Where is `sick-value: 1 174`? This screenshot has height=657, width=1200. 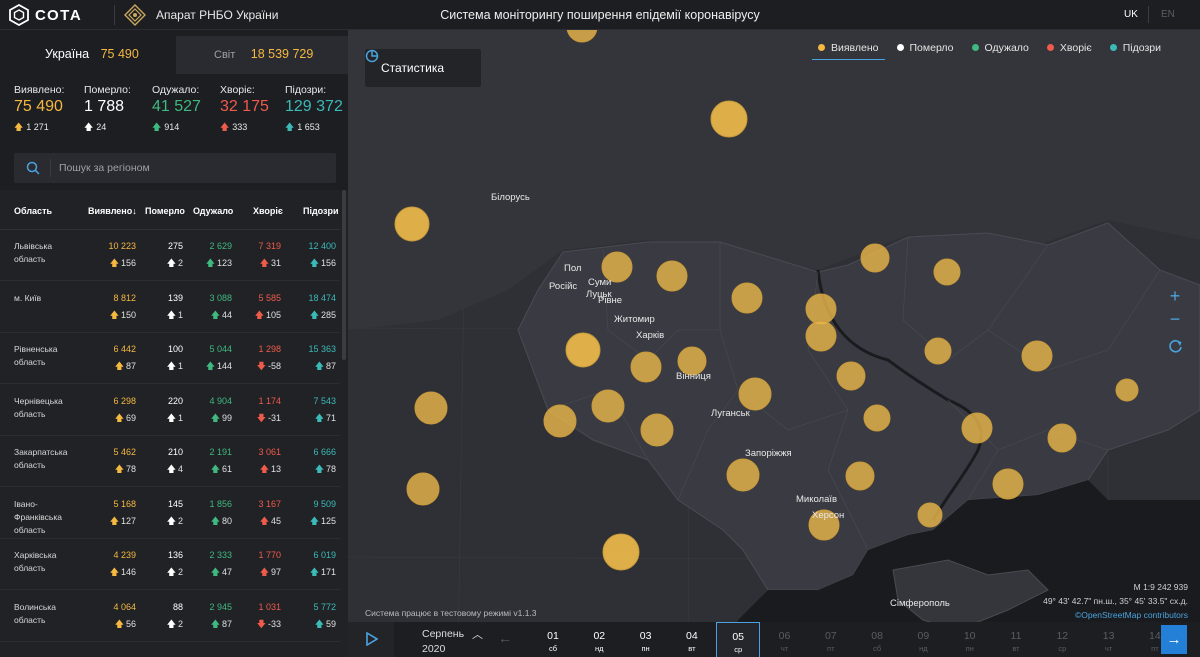 sick-value: 1 174 is located at coordinates (269, 400).